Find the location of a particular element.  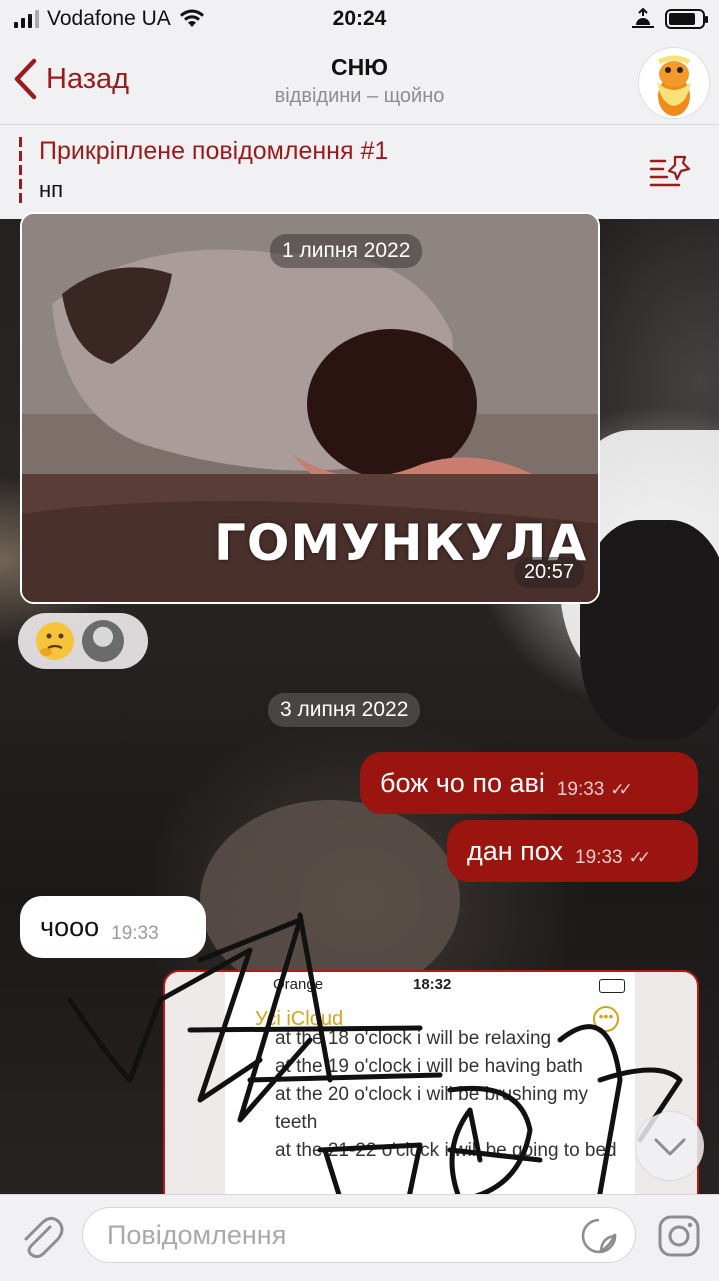

chat-header: Назад СНЮ відвідини – щойно is located at coordinates (359, 82).